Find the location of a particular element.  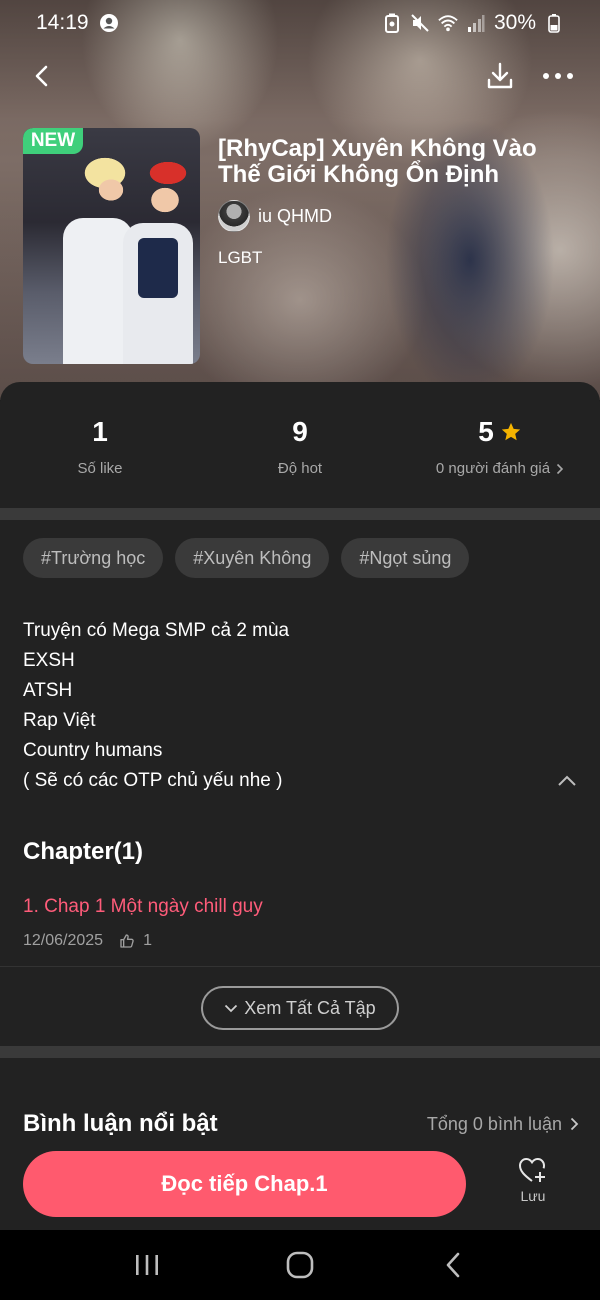

comments-total: Tổng 0 bình luận is located at coordinates (494, 1123).